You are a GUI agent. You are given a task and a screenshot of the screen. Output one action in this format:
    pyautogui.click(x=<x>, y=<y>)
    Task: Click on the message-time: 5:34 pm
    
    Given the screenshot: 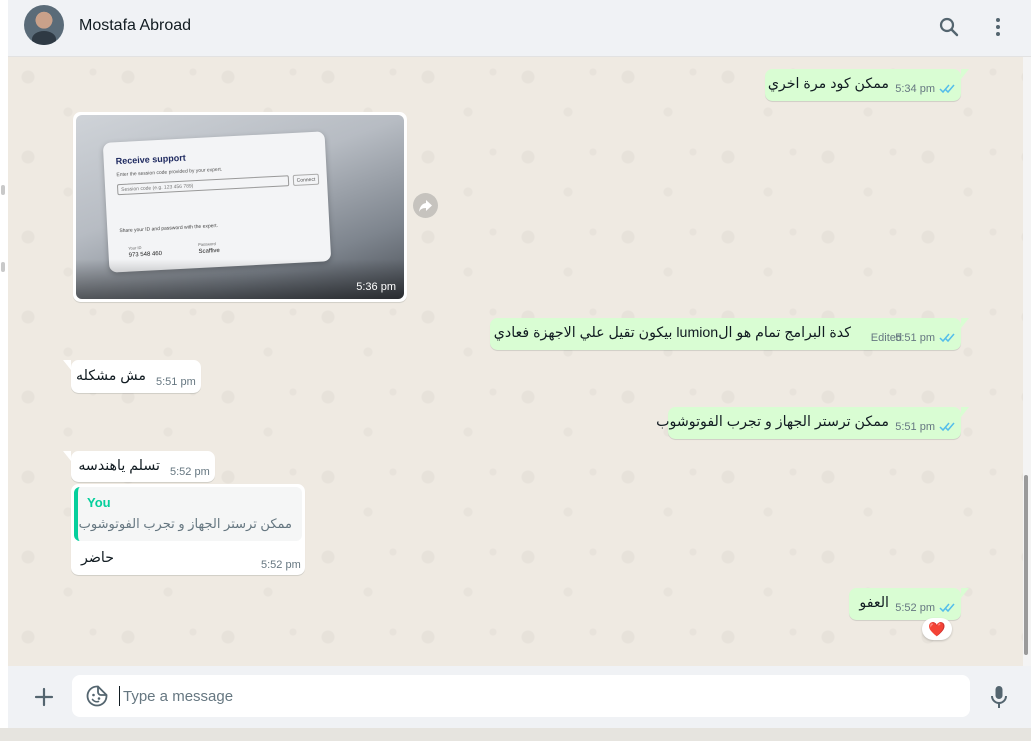 What is the action you would take?
    pyautogui.click(x=915, y=89)
    